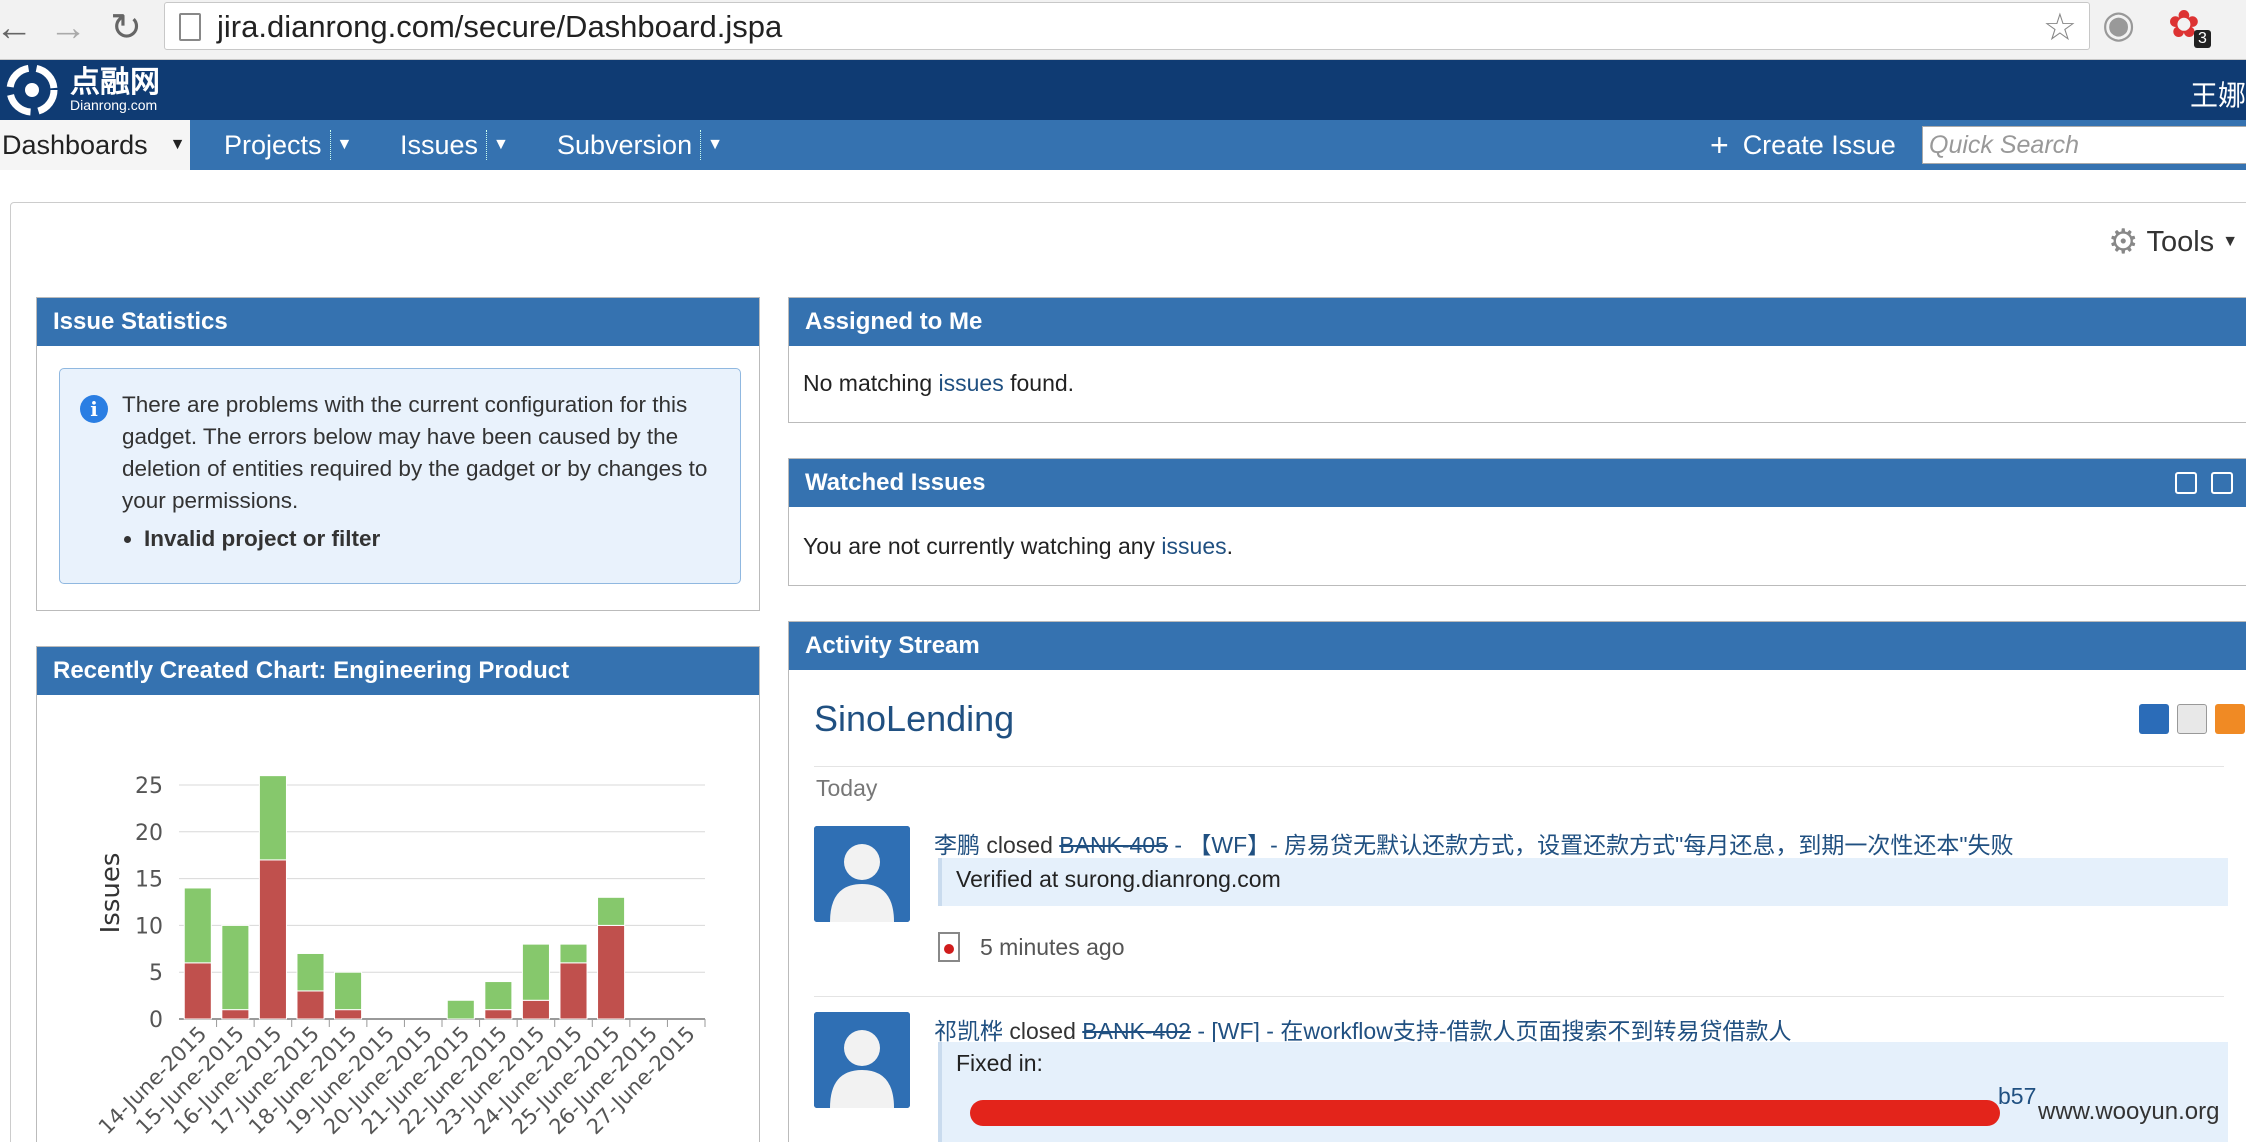 The height and width of the screenshot is (1142, 2246). What do you see at coordinates (2222, 483) in the screenshot?
I see `chevron-down-icon` at bounding box center [2222, 483].